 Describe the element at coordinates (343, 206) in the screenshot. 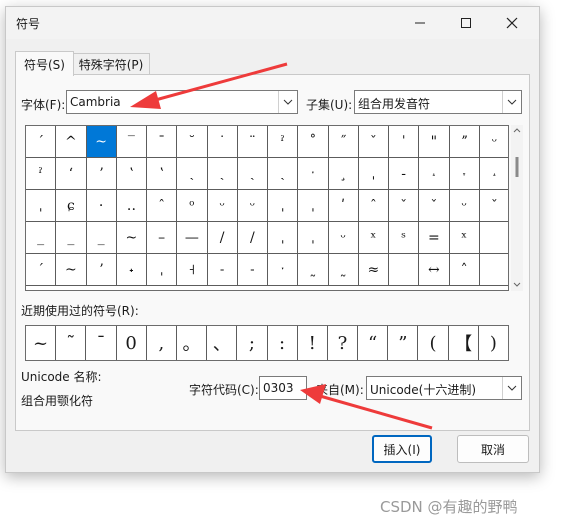

I see `symbol-cell: ʹ` at that location.